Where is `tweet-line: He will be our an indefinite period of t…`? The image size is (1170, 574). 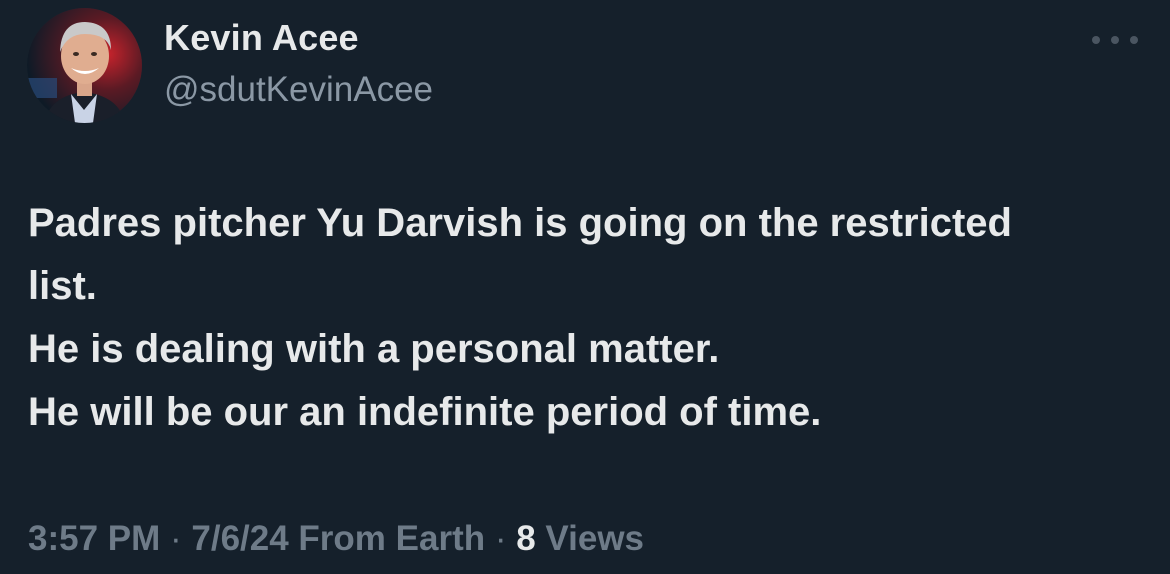
tweet-line: He will be our an indefinite period of t… is located at coordinates (425, 412).